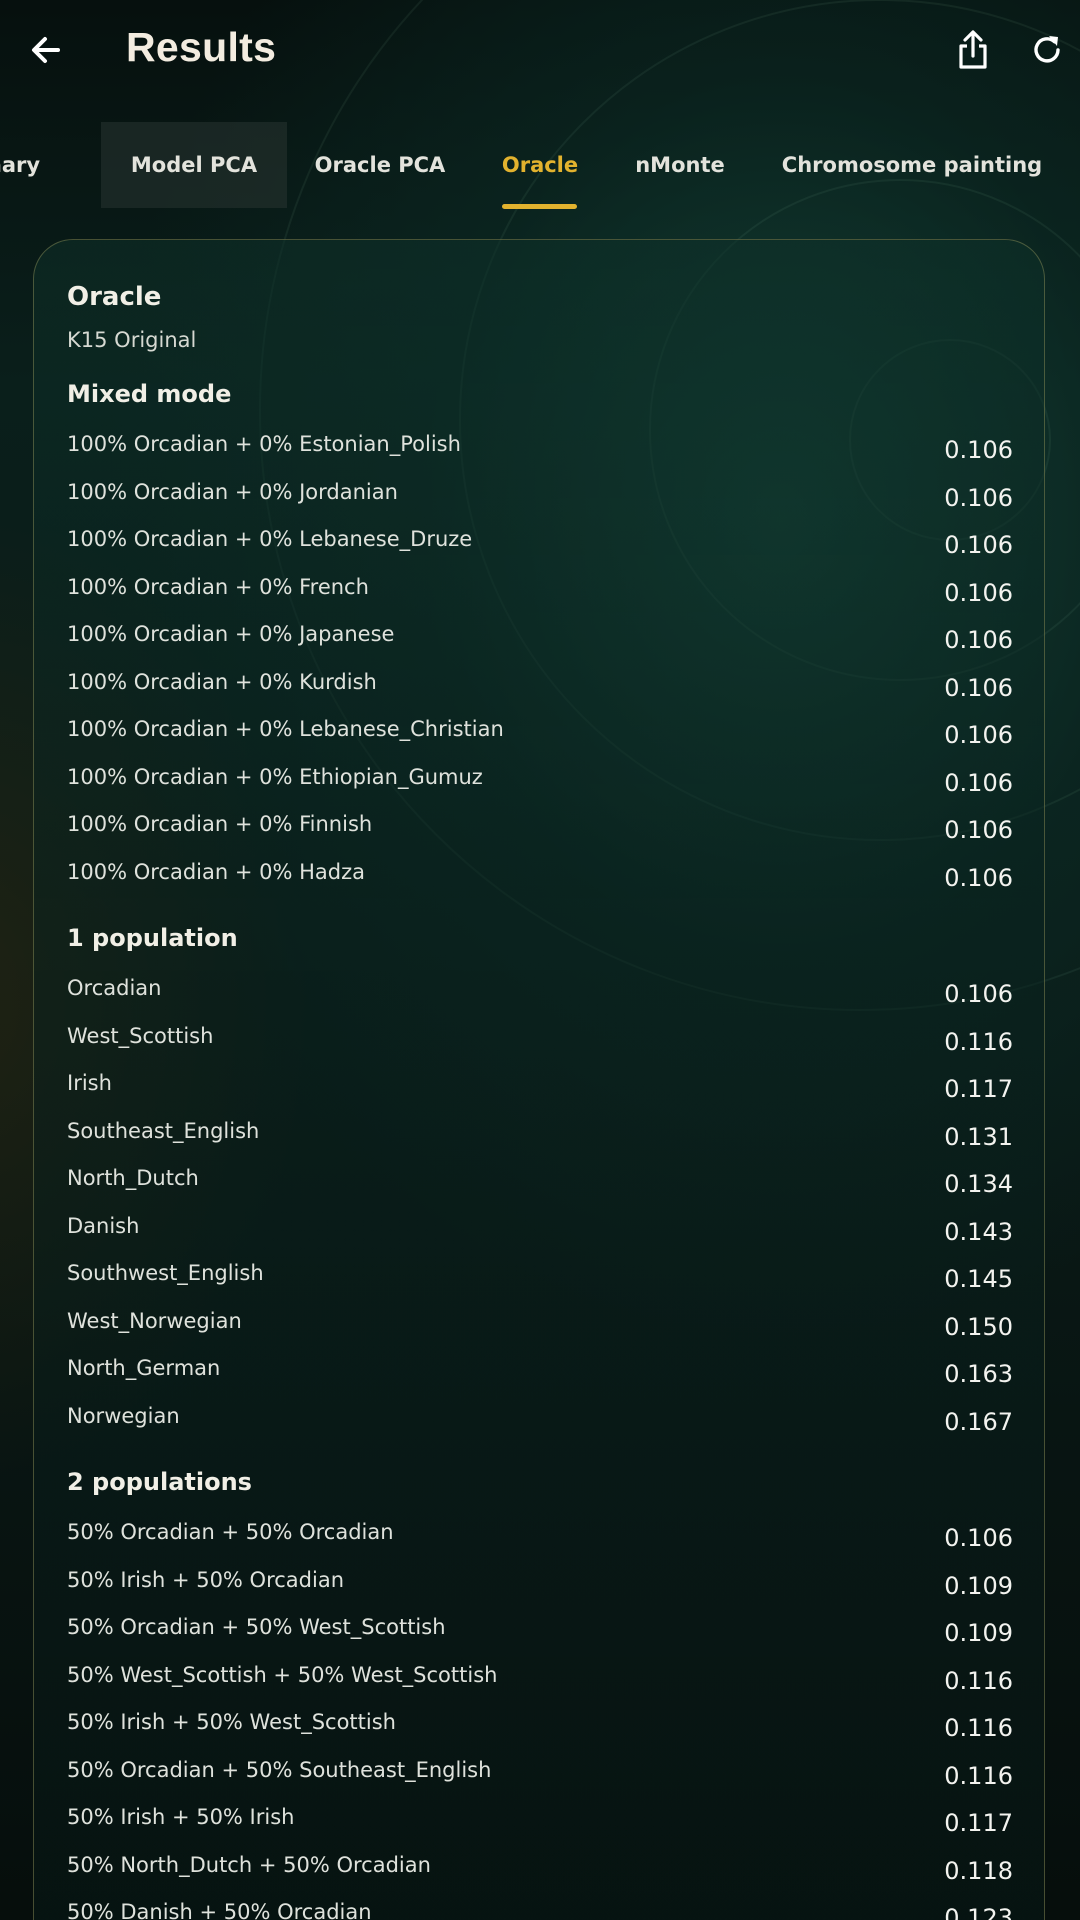 The height and width of the screenshot is (1920, 1080). I want to click on result-distance: 0.163, so click(978, 1374).